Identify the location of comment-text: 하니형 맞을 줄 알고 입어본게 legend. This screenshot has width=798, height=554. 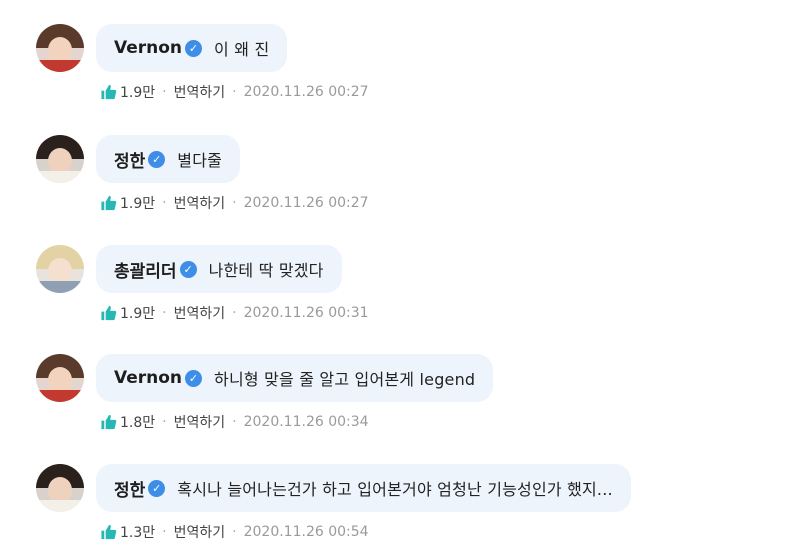
(345, 379).